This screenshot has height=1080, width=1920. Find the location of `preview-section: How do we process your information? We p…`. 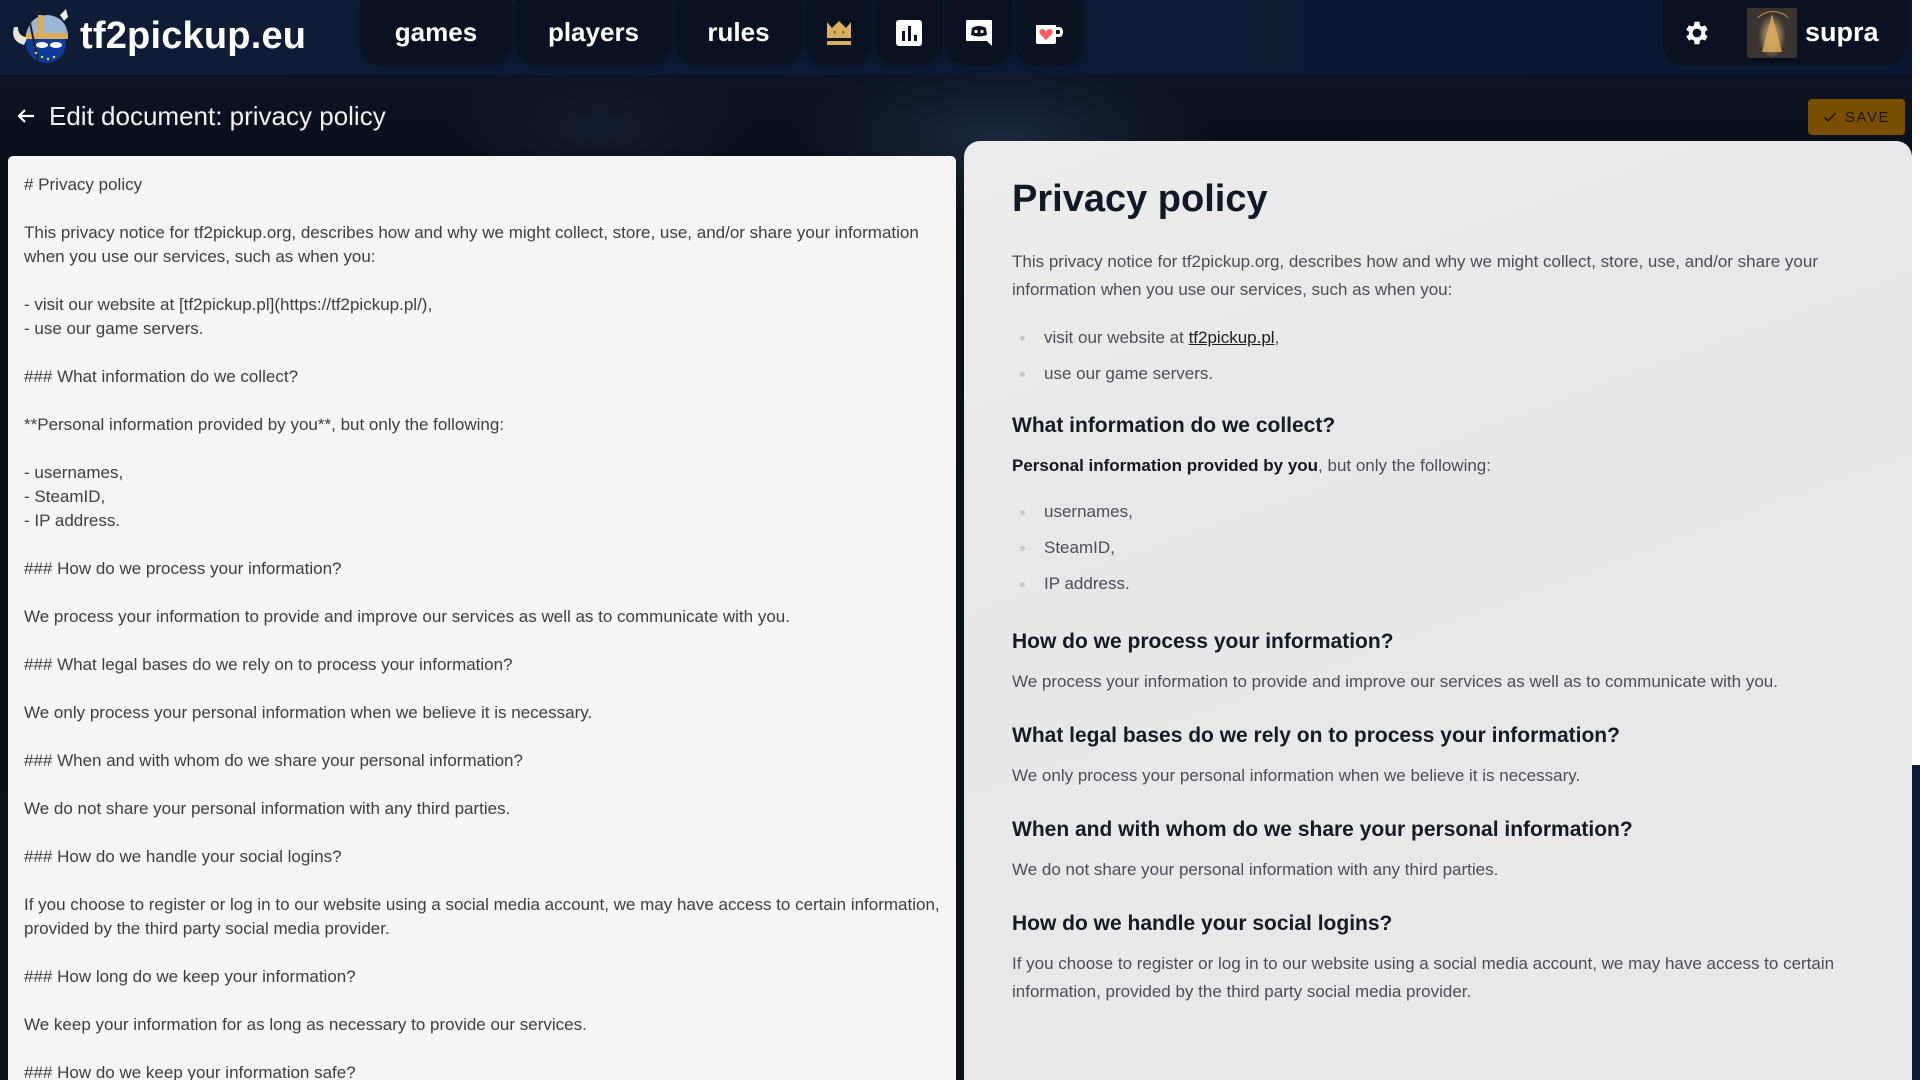

preview-section: How do we process your information? We p… is located at coordinates (1438, 662).